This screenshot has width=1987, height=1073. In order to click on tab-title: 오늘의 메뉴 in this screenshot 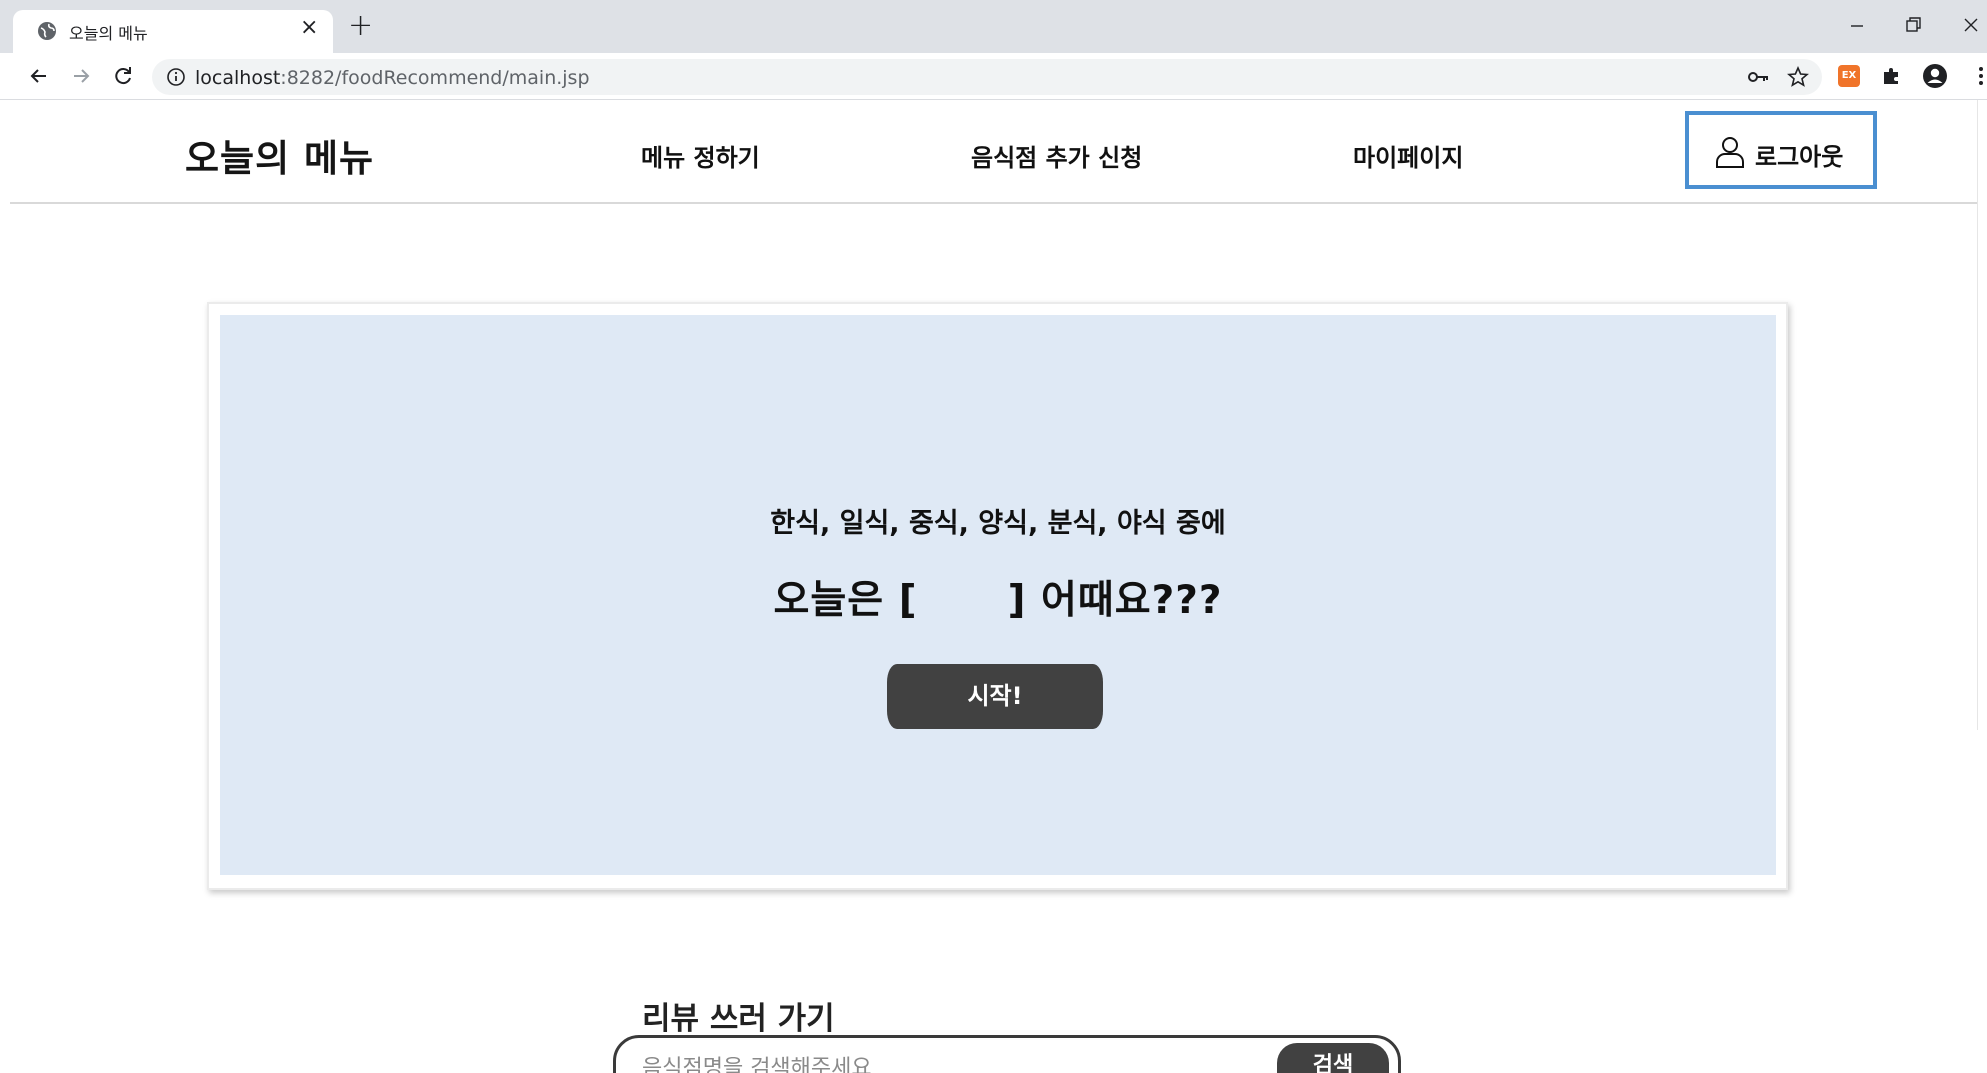, I will do `click(108, 33)`.